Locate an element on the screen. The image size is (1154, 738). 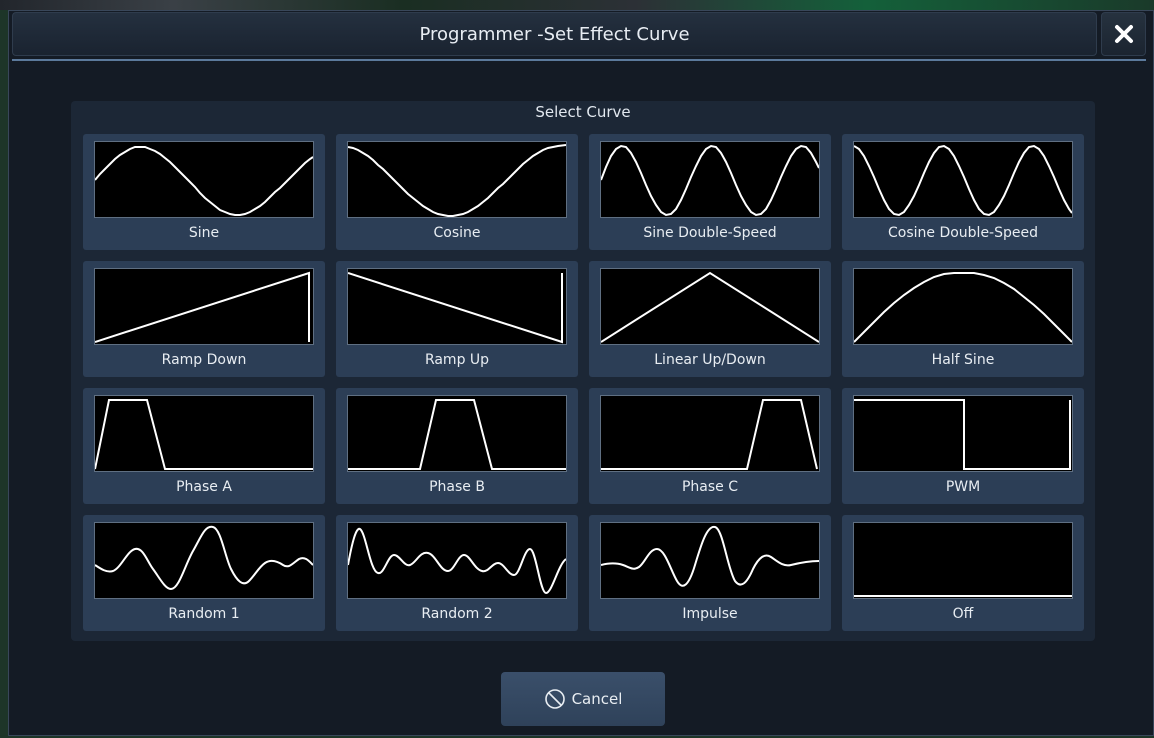
curve-label: Impulse is located at coordinates (710, 614).